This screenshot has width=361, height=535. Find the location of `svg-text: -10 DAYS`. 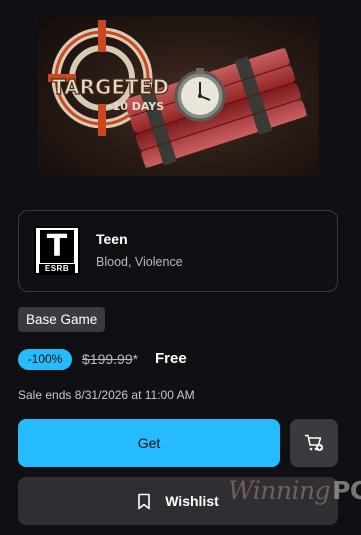

svg-text: -10 DAYS is located at coordinates (136, 106).